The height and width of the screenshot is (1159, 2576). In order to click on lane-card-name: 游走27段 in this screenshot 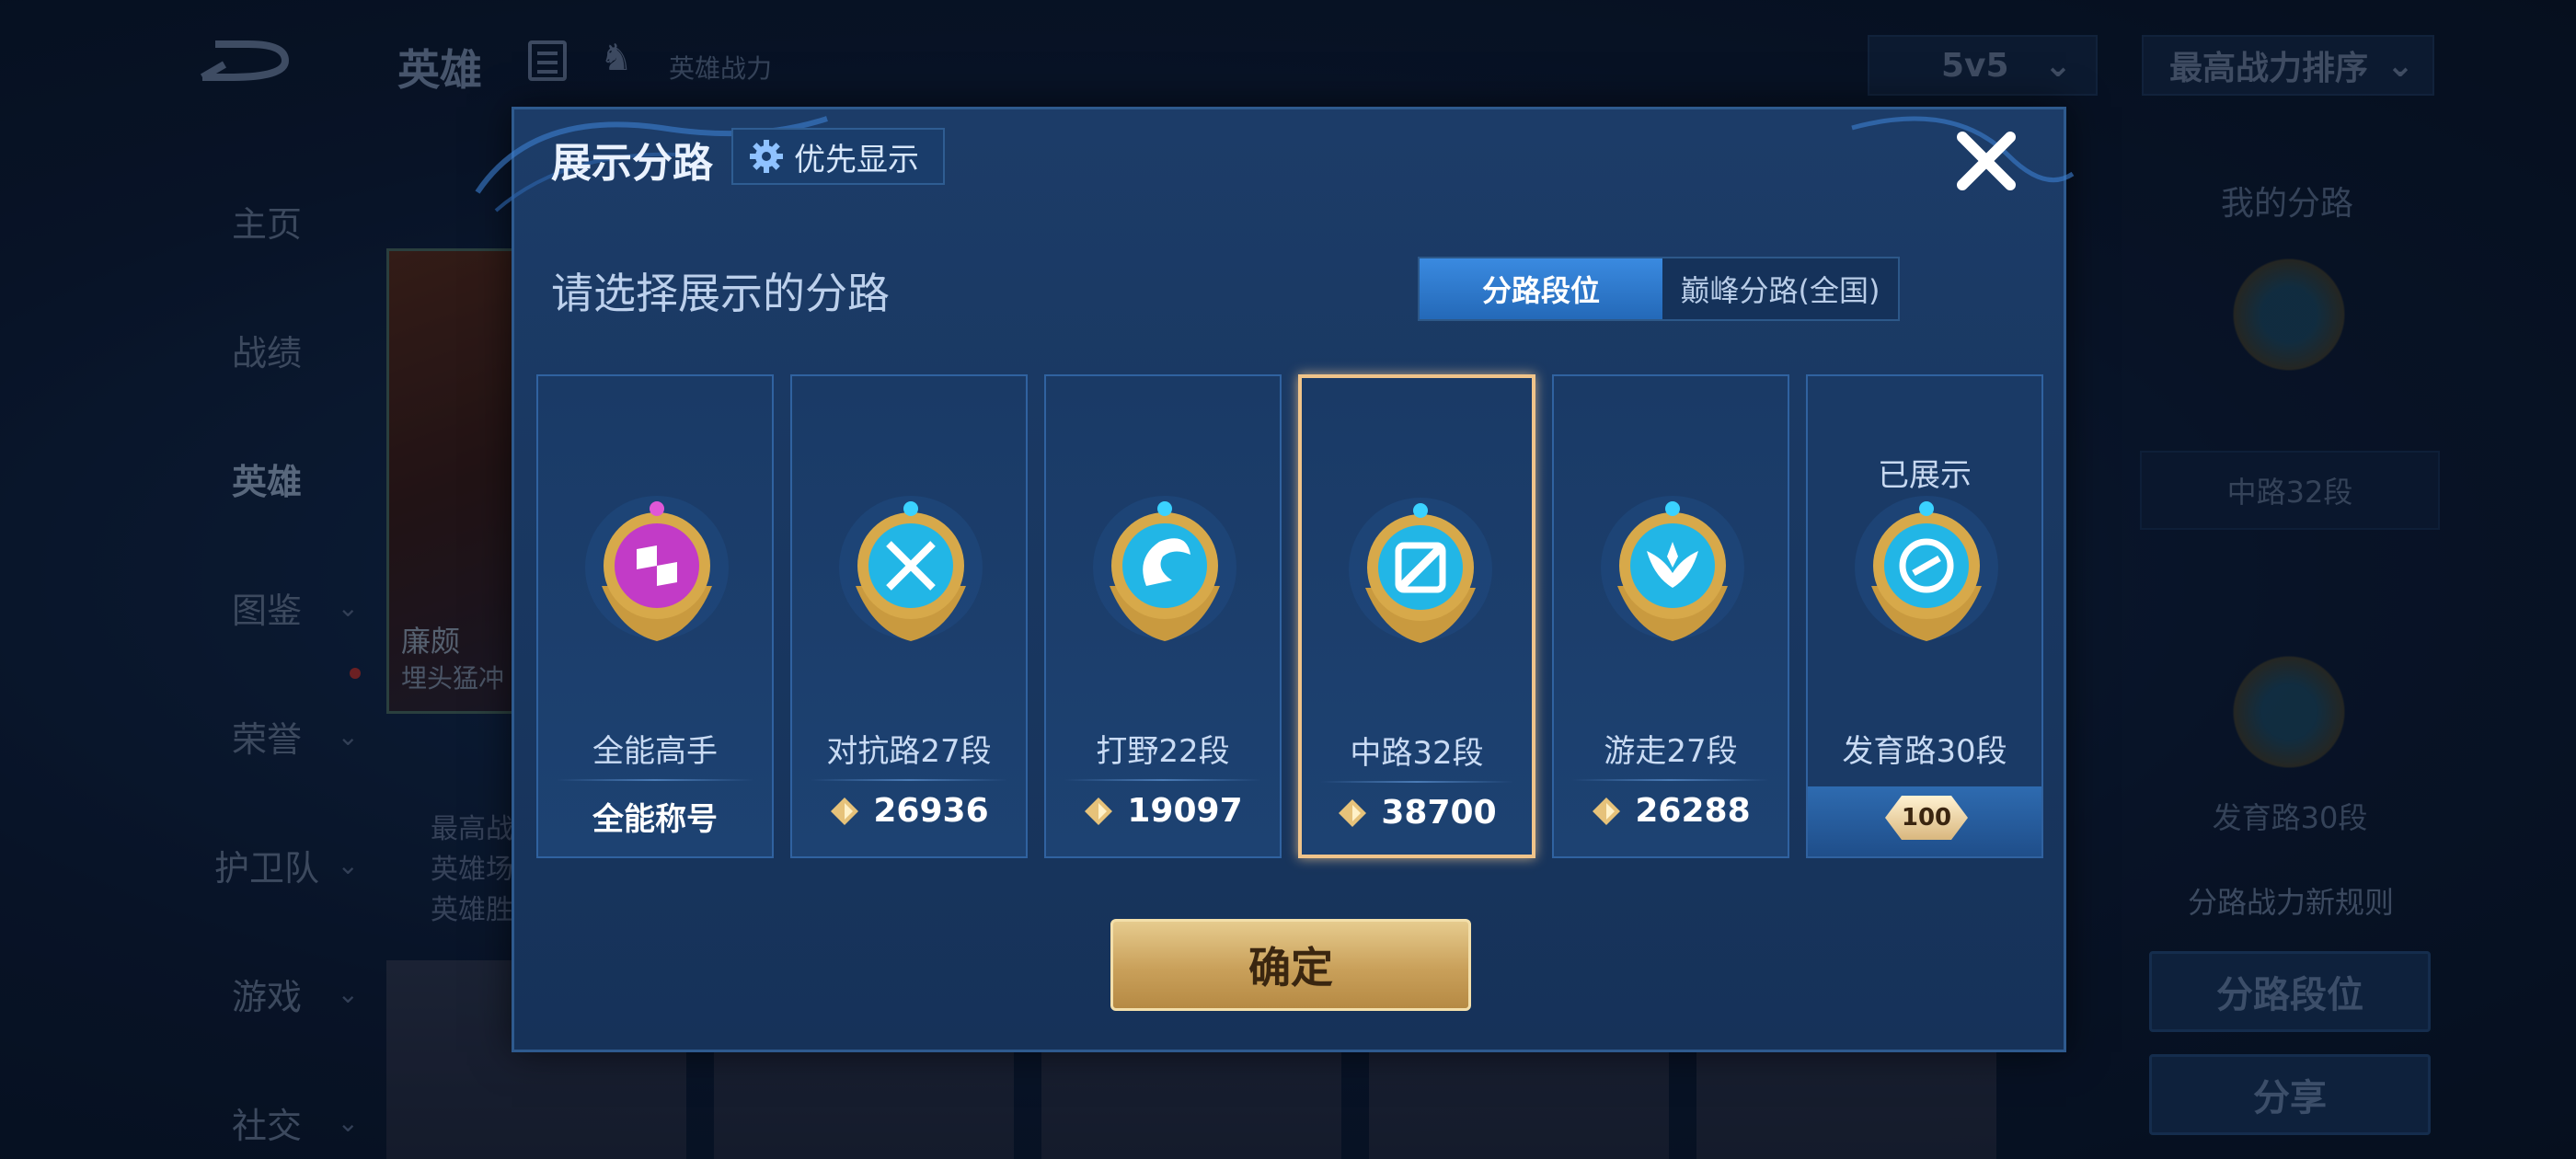, I will do `click(1671, 751)`.